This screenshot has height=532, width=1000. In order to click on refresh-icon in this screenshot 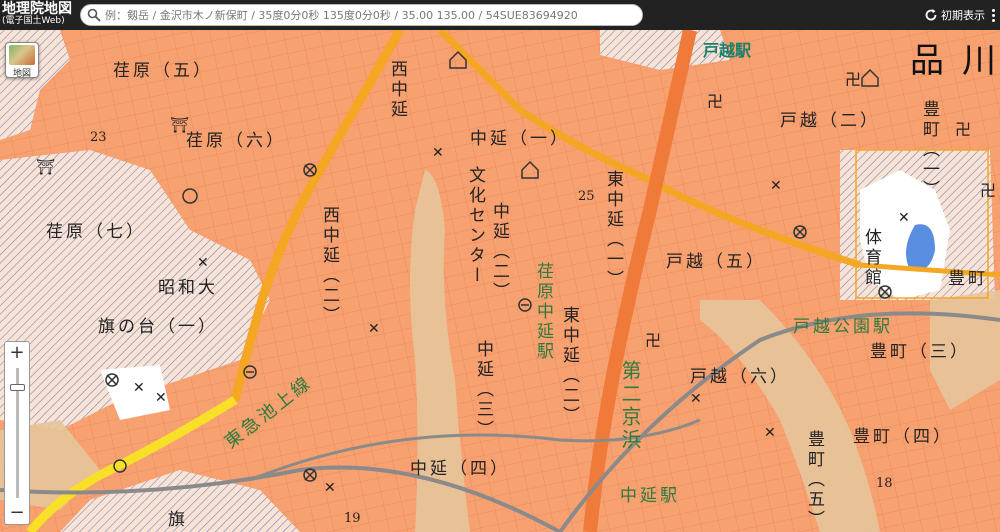, I will do `click(931, 15)`.